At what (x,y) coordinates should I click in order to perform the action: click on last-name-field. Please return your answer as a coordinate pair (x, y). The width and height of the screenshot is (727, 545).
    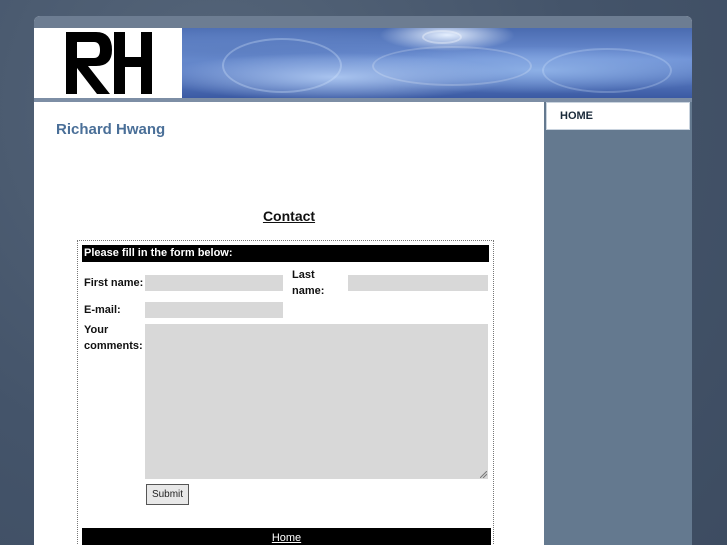
    Looking at the image, I should click on (418, 283).